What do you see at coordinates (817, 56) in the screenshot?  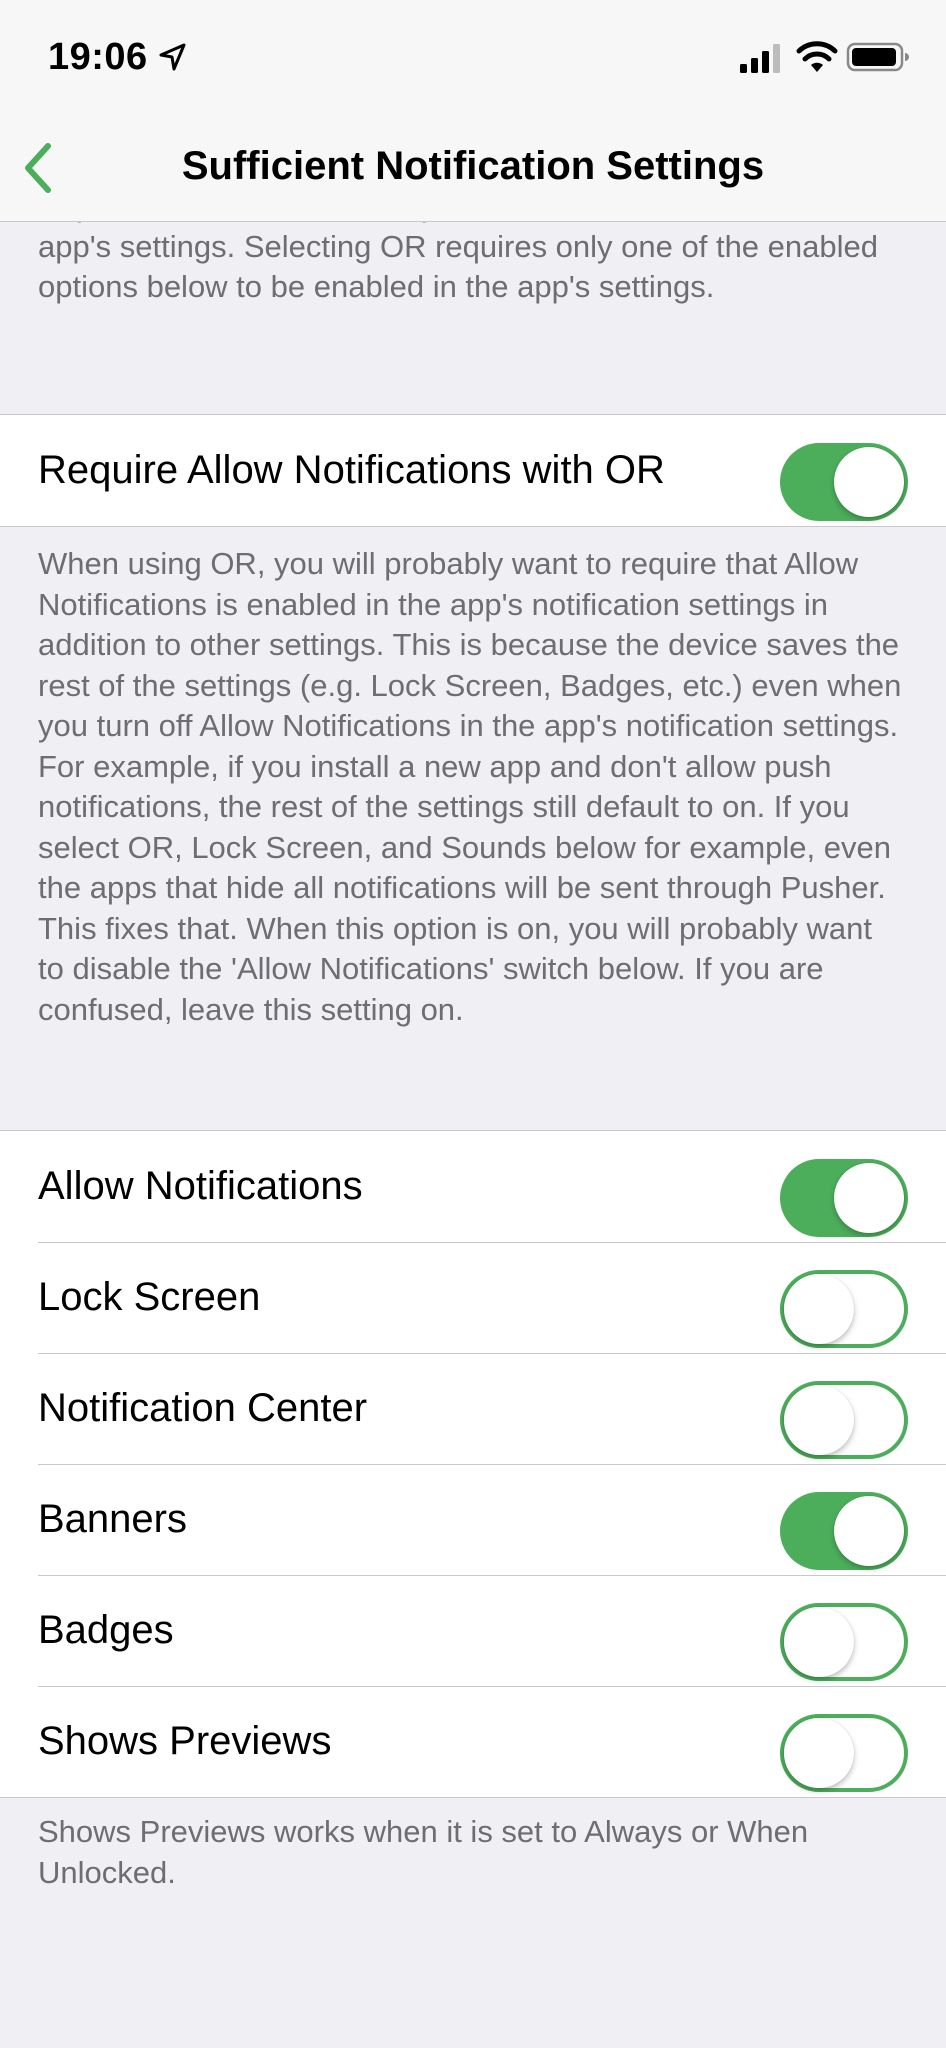 I see `wifi-icon` at bounding box center [817, 56].